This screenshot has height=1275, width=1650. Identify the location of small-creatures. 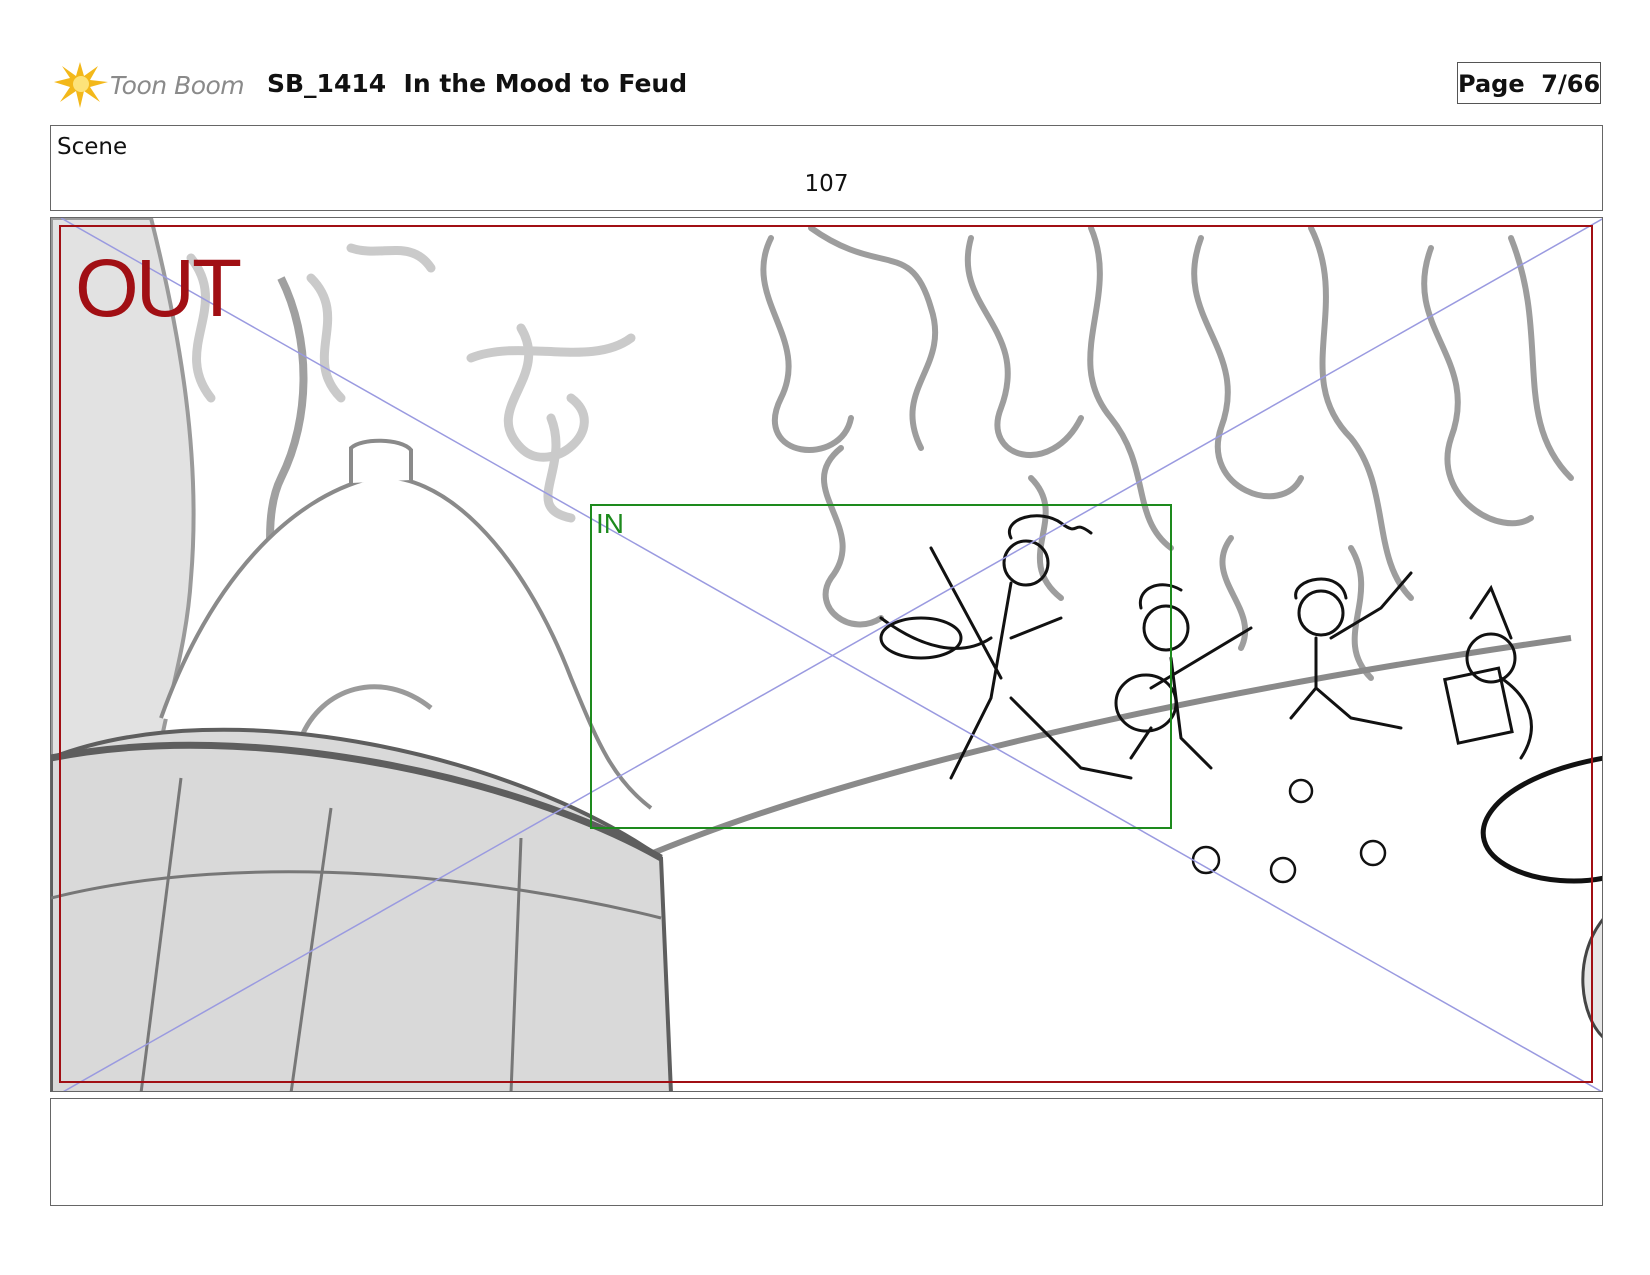
(1289, 831).